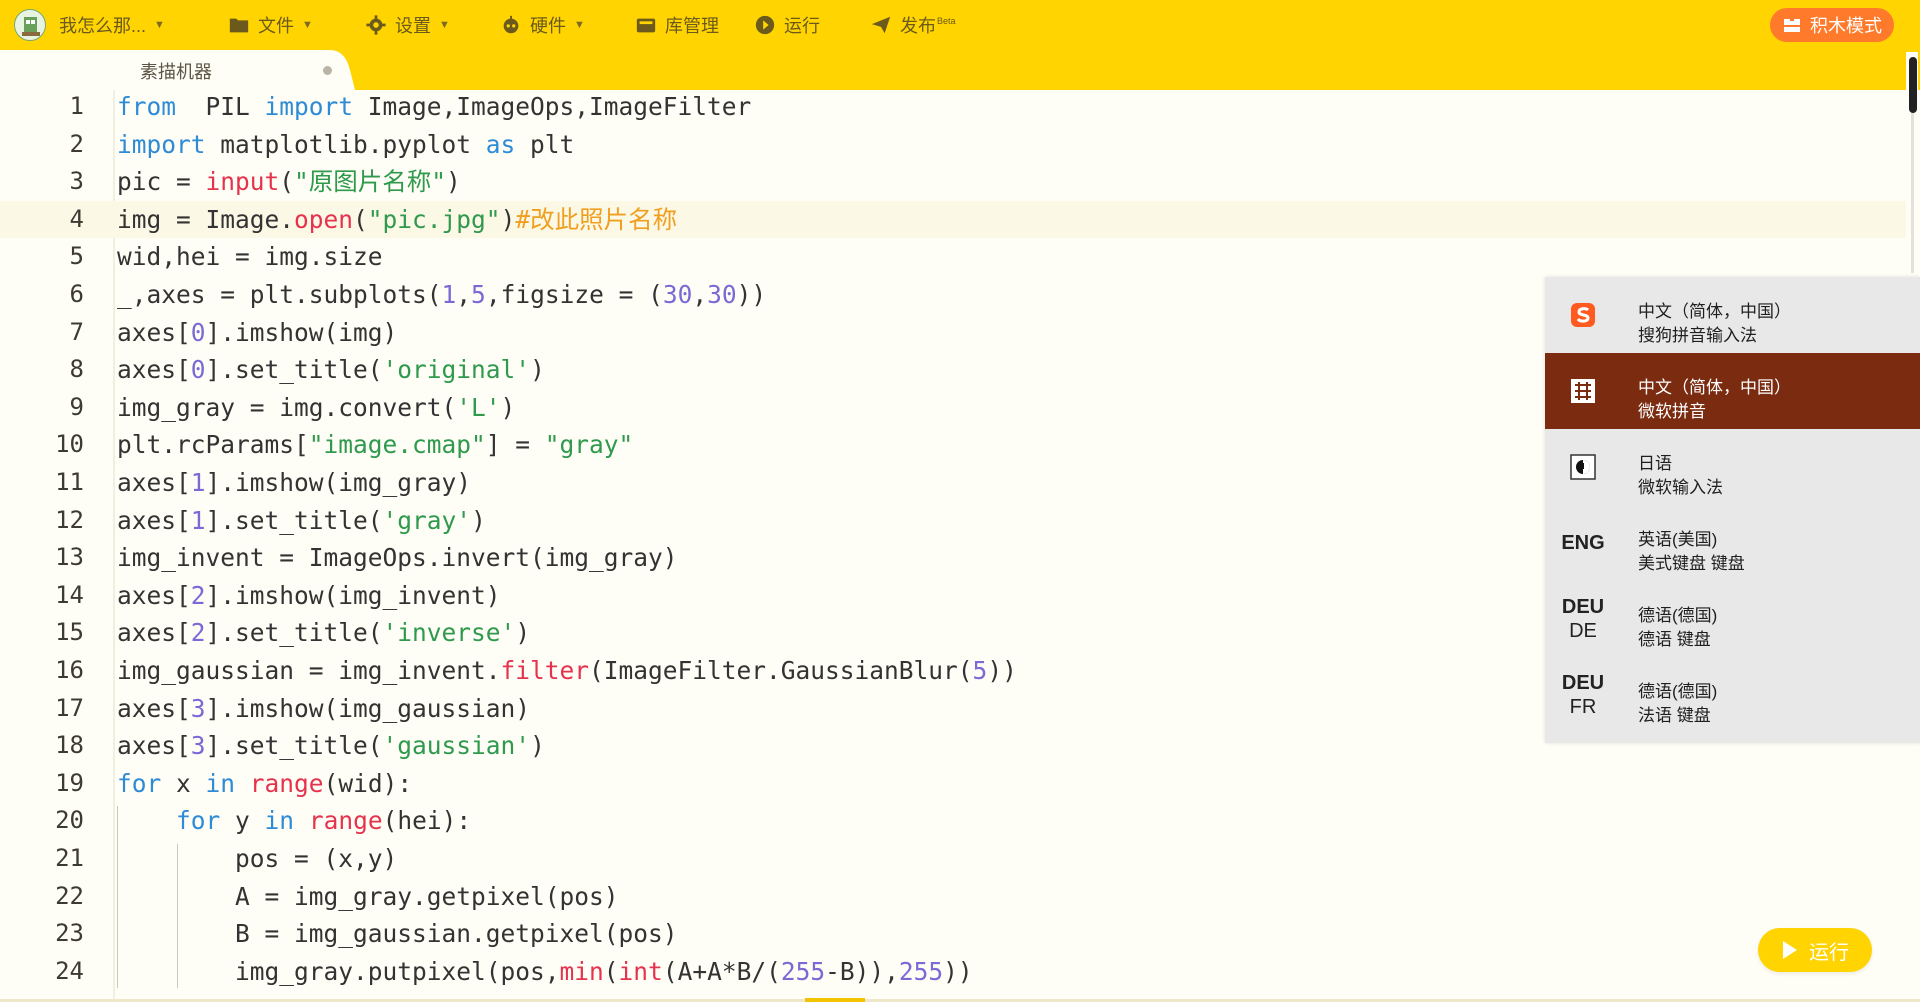 Image resolution: width=1920 pixels, height=1002 pixels. Describe the element at coordinates (1583, 391) in the screenshot. I see `pinyin-icon` at that location.